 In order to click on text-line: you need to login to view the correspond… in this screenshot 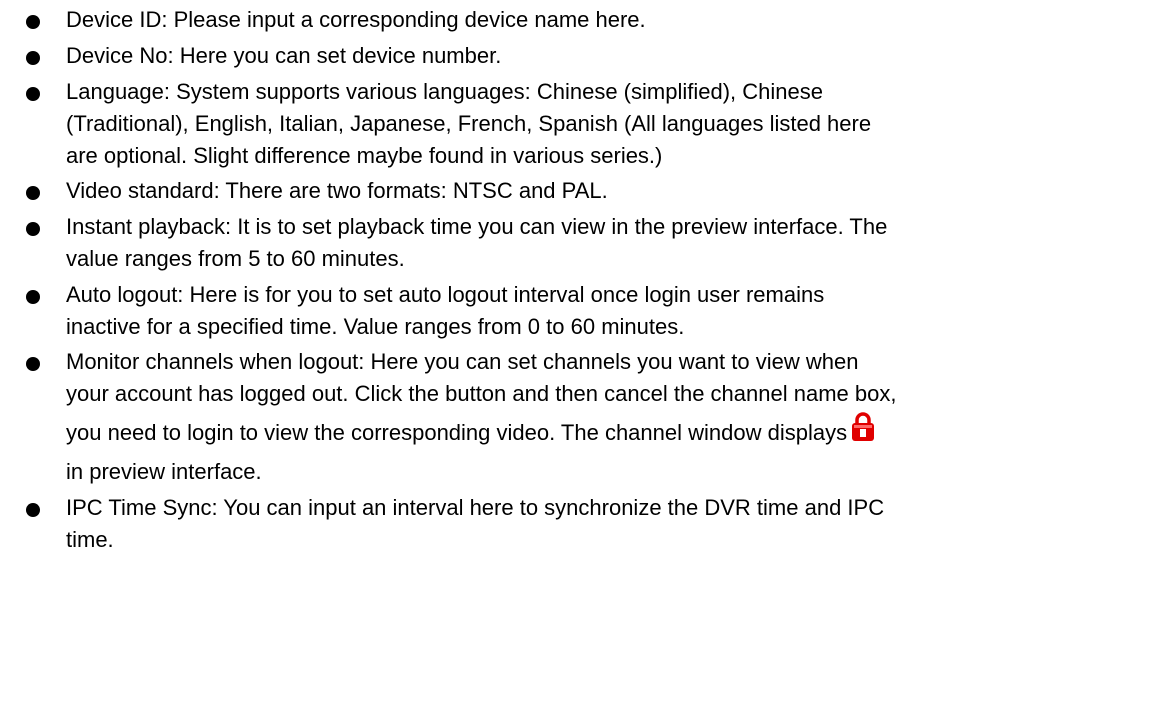, I will do `click(457, 432)`.